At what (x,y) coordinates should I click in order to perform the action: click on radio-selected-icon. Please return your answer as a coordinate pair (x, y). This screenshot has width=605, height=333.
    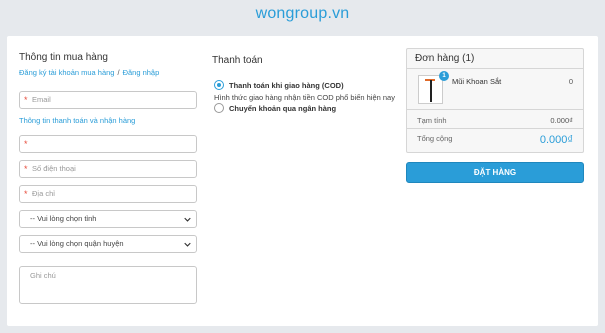
    Looking at the image, I should click on (219, 85).